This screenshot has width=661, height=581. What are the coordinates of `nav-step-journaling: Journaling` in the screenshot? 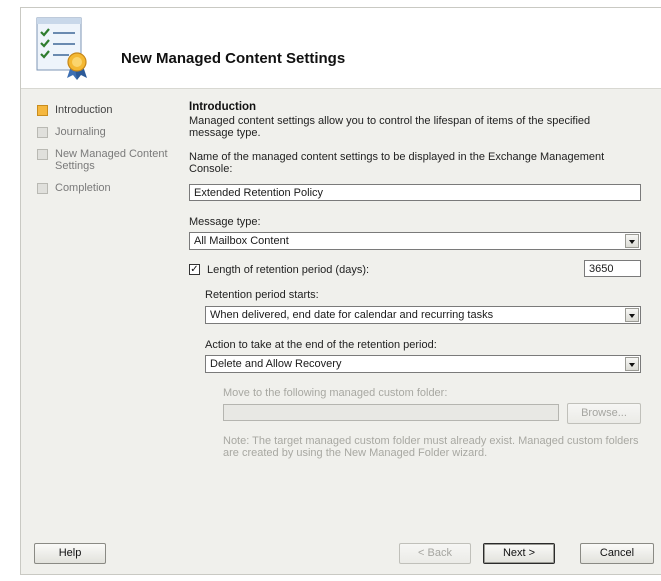 It's located at (105, 132).